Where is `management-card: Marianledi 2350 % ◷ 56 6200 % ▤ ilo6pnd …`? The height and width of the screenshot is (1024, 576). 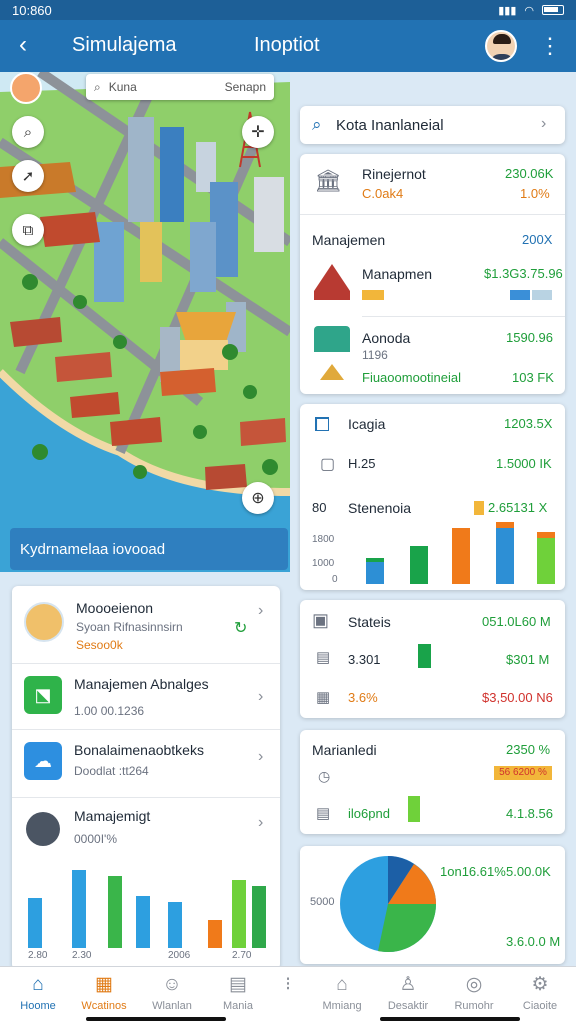
management-card: Marianledi 2350 % ◷ 56 6200 % ▤ ilo6pnd … is located at coordinates (432, 782).